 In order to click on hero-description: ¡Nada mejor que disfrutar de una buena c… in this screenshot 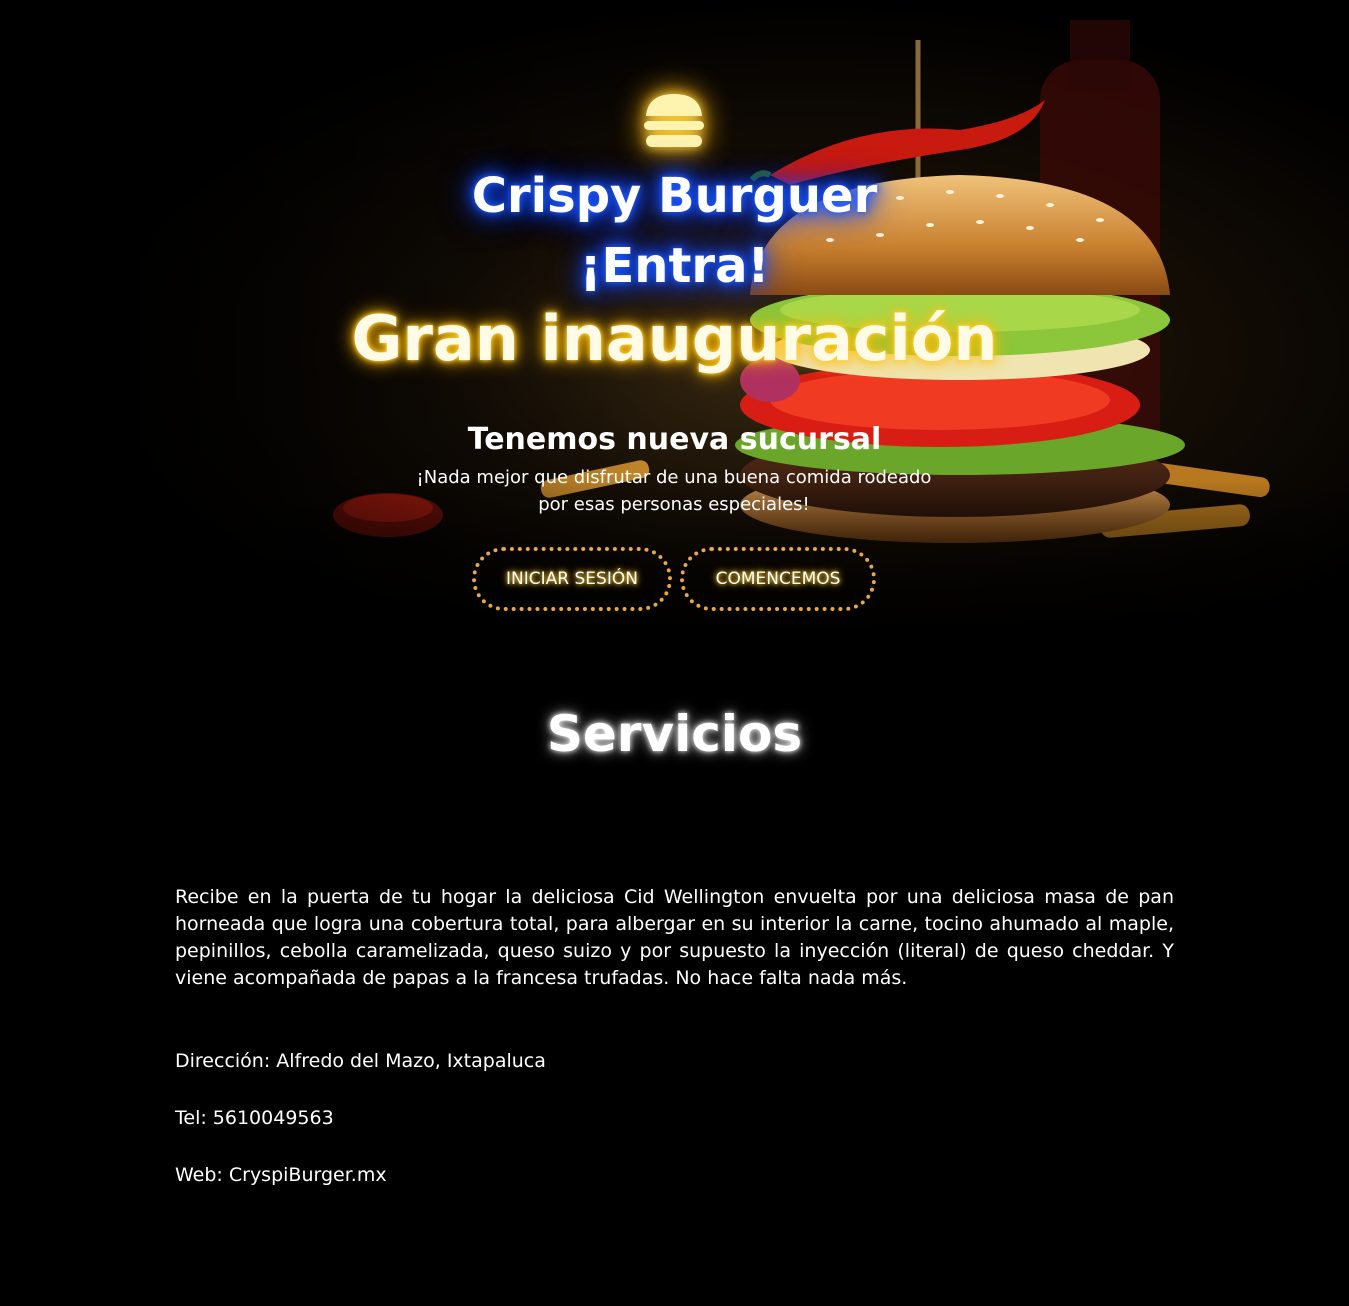, I will do `click(674, 491)`.